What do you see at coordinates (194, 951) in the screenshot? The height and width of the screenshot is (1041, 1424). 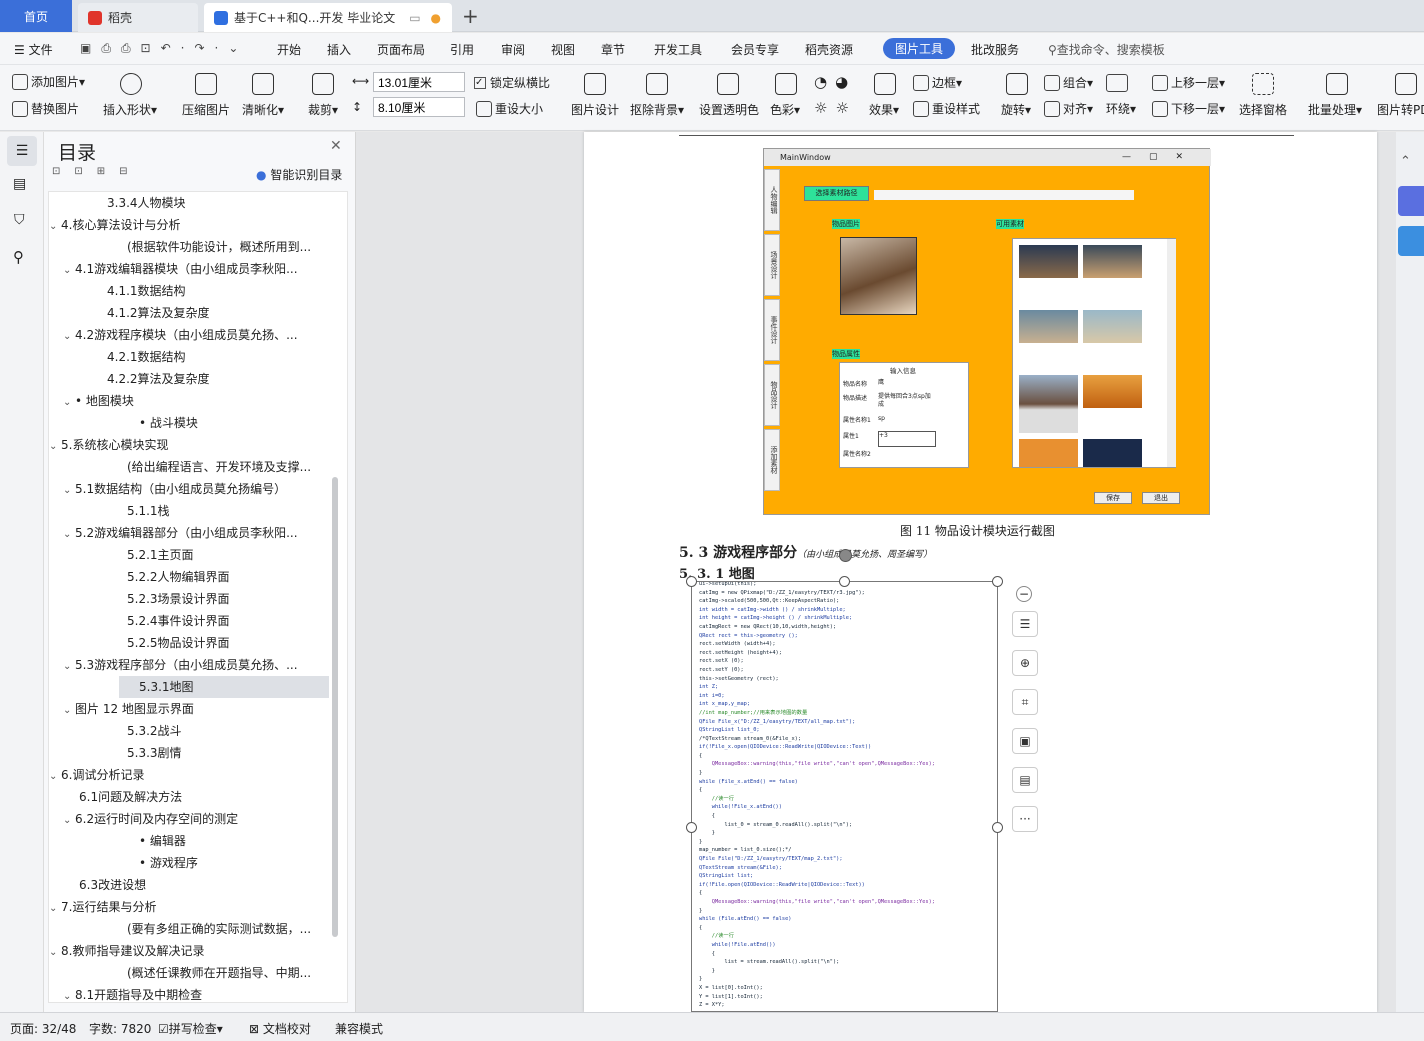 I see `toc-item: ⌄ 8.教师指导建议及解决记录` at bounding box center [194, 951].